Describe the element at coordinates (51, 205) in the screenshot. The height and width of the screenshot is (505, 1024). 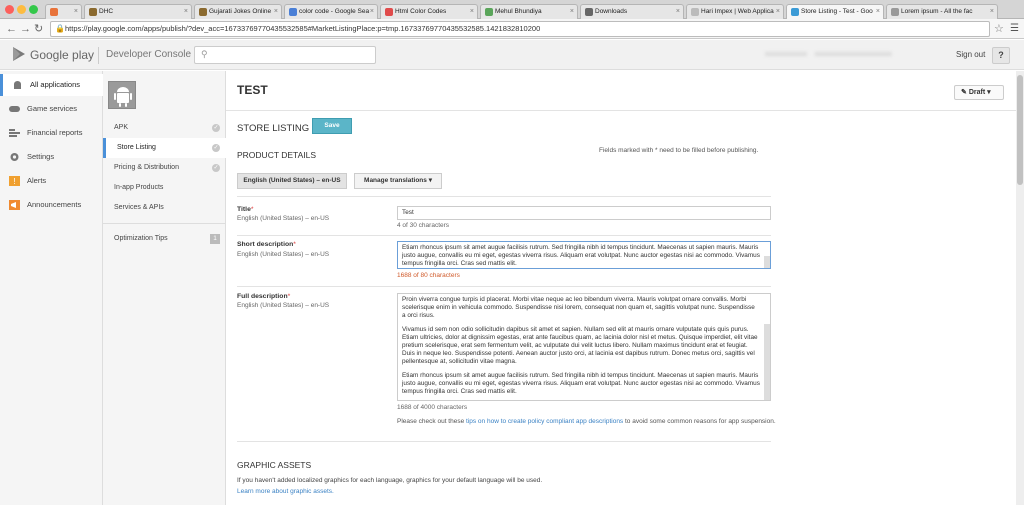
I see `sidebar-item-announcements: Announcements` at that location.